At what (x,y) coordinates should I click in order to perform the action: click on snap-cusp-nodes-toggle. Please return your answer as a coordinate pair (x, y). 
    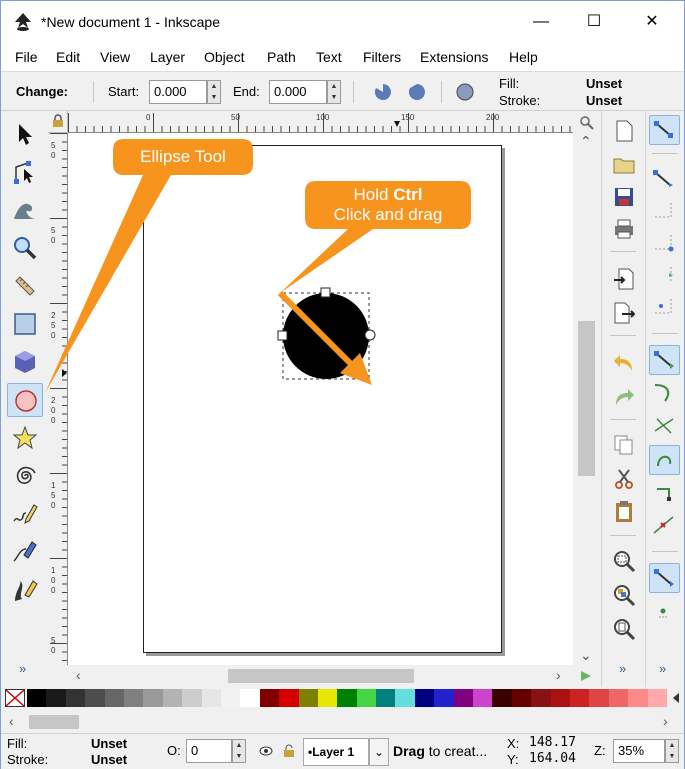
    Looking at the image, I should click on (664, 460).